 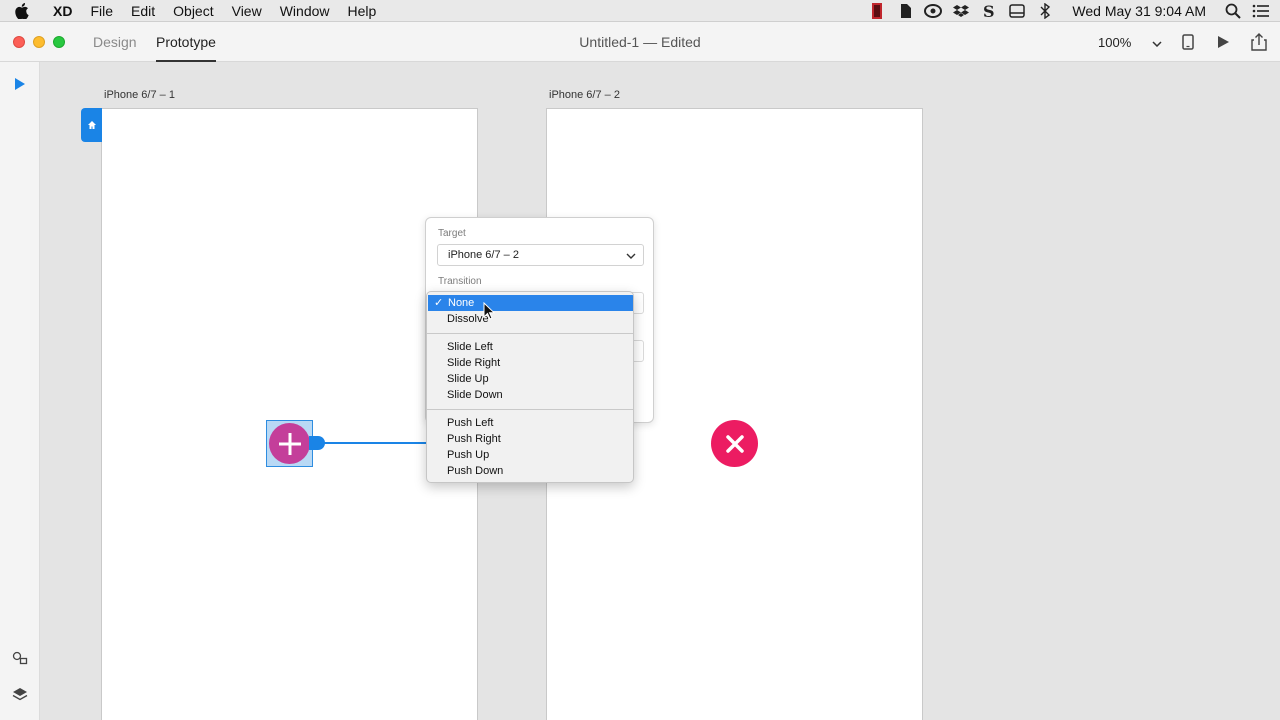 What do you see at coordinates (1188, 42) in the screenshot?
I see `device-icon` at bounding box center [1188, 42].